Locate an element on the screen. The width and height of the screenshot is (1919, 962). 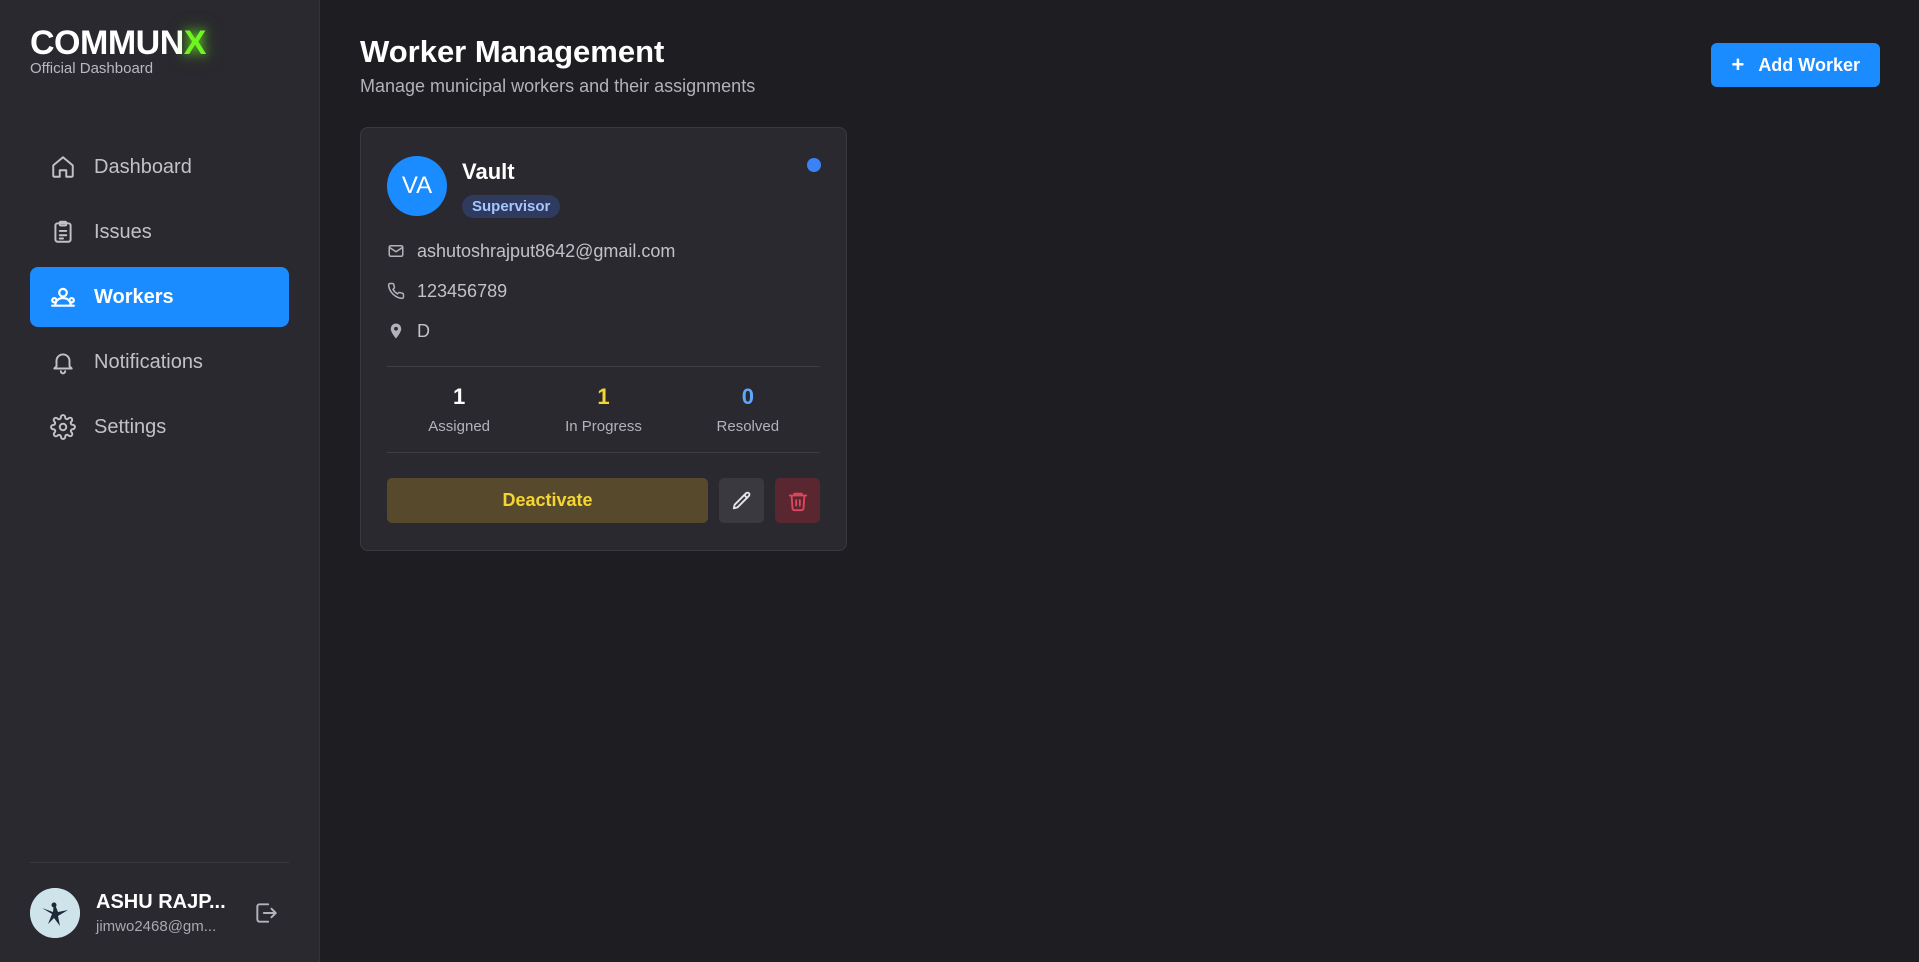
sidebar-item-dashboard: Dashboard is located at coordinates (159, 167).